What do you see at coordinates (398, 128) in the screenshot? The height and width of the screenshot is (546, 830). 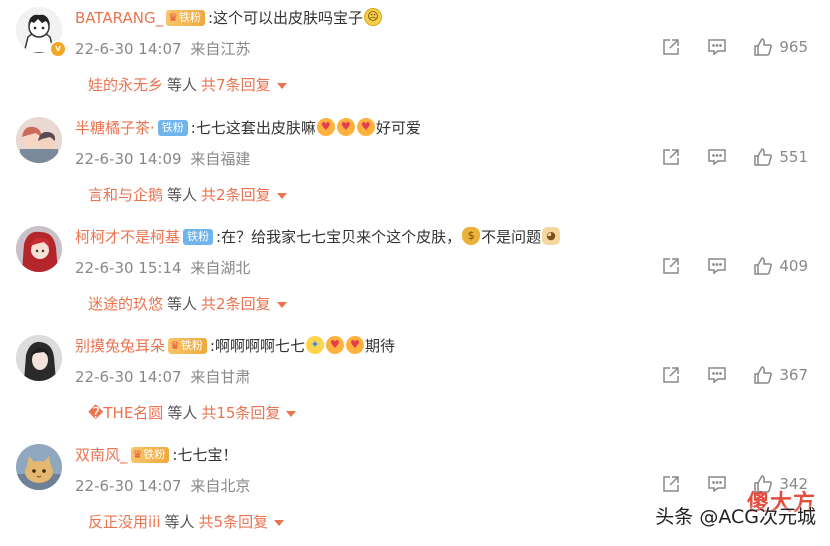 I see `comment-text-tail: 好可爱` at bounding box center [398, 128].